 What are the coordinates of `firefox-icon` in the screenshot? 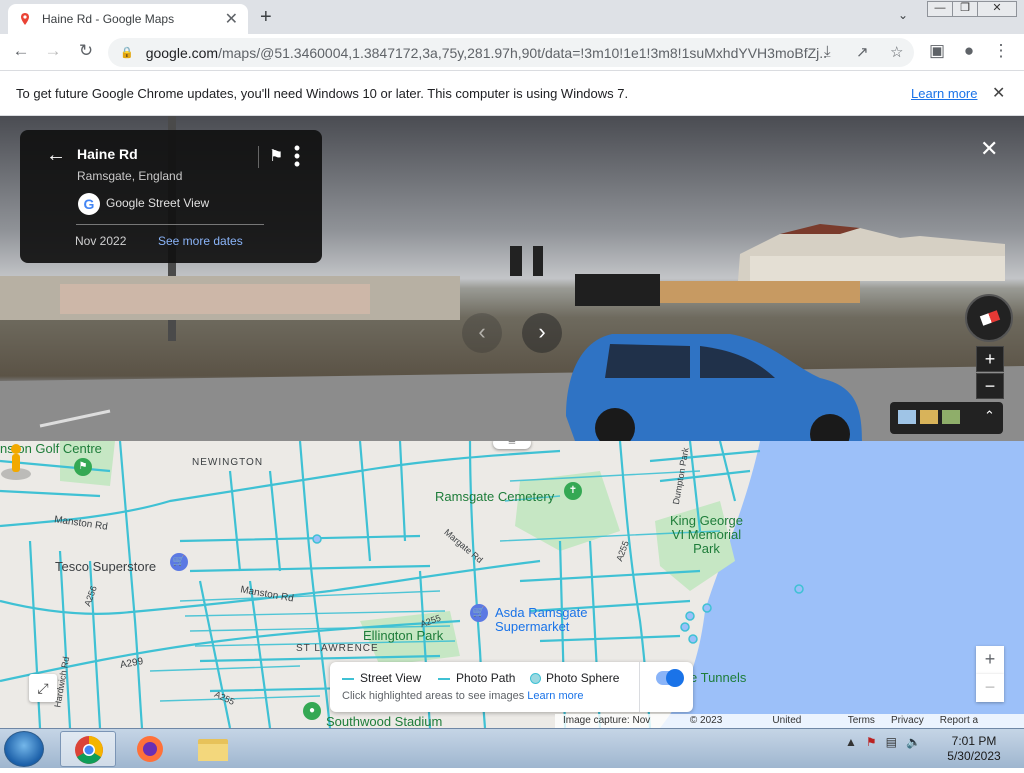 It's located at (150, 749).